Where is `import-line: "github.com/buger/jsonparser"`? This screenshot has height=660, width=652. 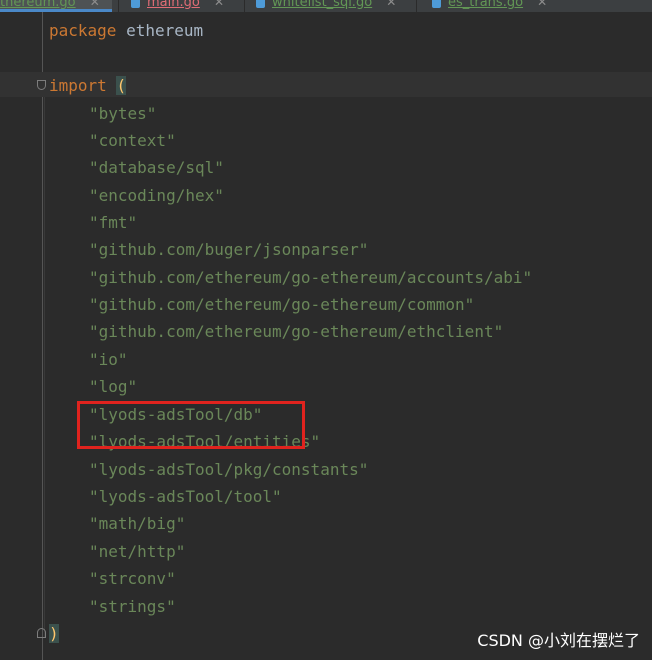 import-line: "github.com/buger/jsonparser" is located at coordinates (229, 249).